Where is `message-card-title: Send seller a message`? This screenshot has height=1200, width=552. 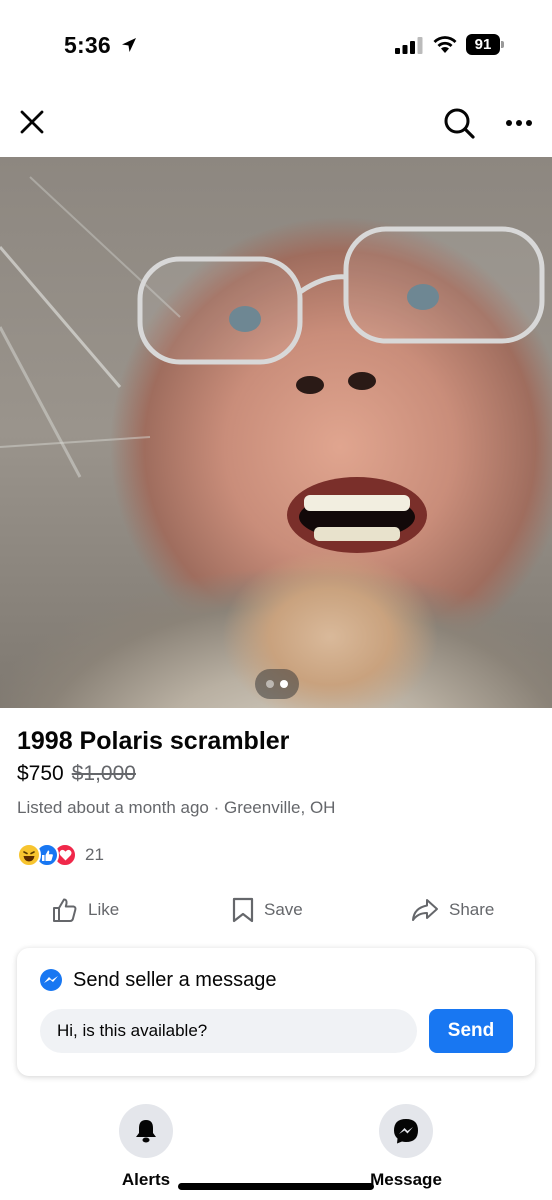
message-card-title: Send seller a message is located at coordinates (175, 979).